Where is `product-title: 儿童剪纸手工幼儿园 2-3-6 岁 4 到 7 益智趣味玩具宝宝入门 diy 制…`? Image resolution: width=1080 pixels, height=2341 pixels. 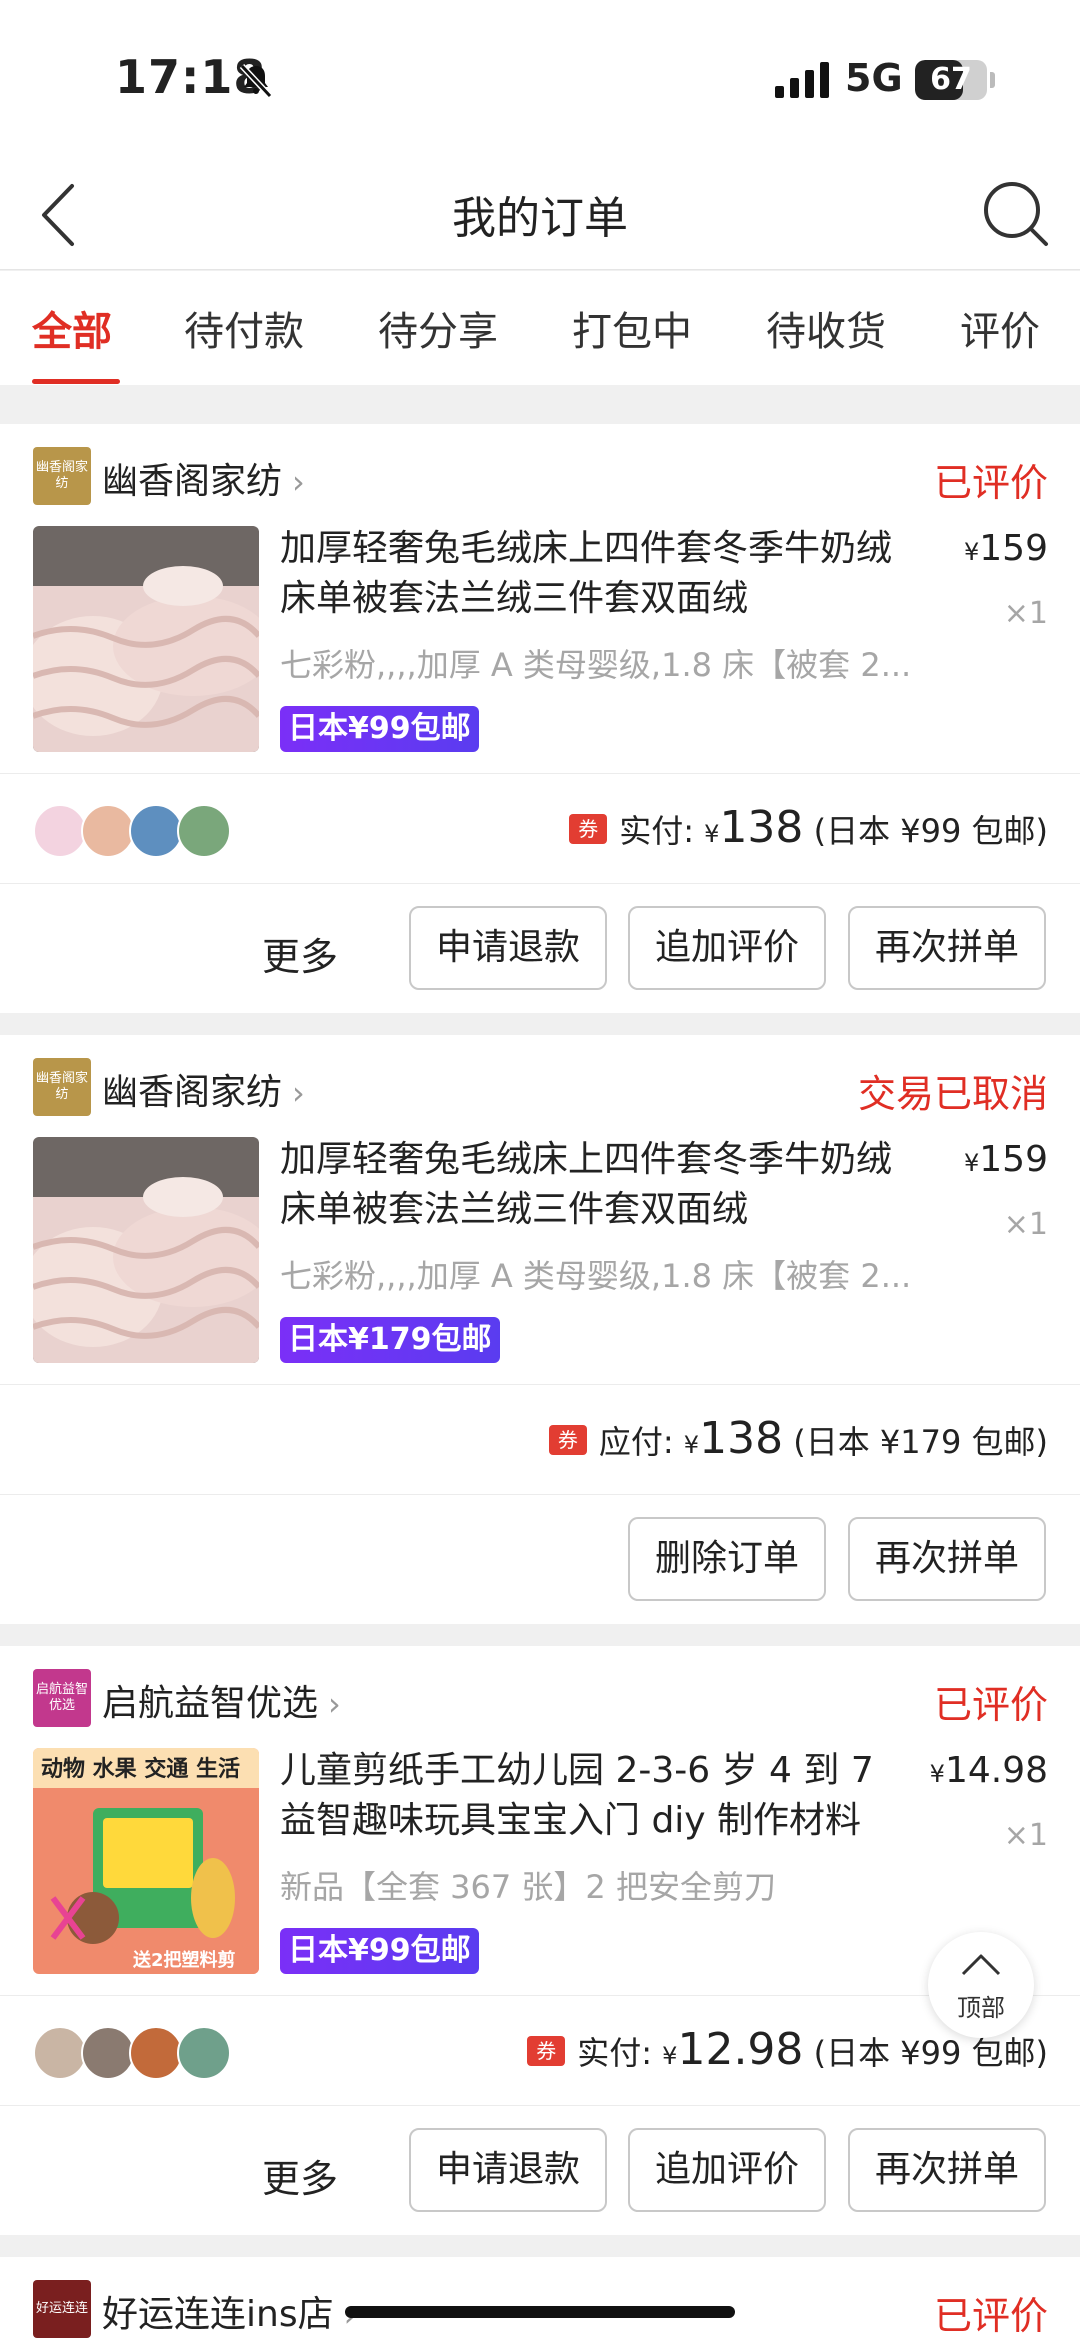
product-title: 儿童剪纸手工幼儿园 2-3-6 岁 4 到 7 益智趣味玩具宝宝入门 diy 制… is located at coordinates (600, 1796).